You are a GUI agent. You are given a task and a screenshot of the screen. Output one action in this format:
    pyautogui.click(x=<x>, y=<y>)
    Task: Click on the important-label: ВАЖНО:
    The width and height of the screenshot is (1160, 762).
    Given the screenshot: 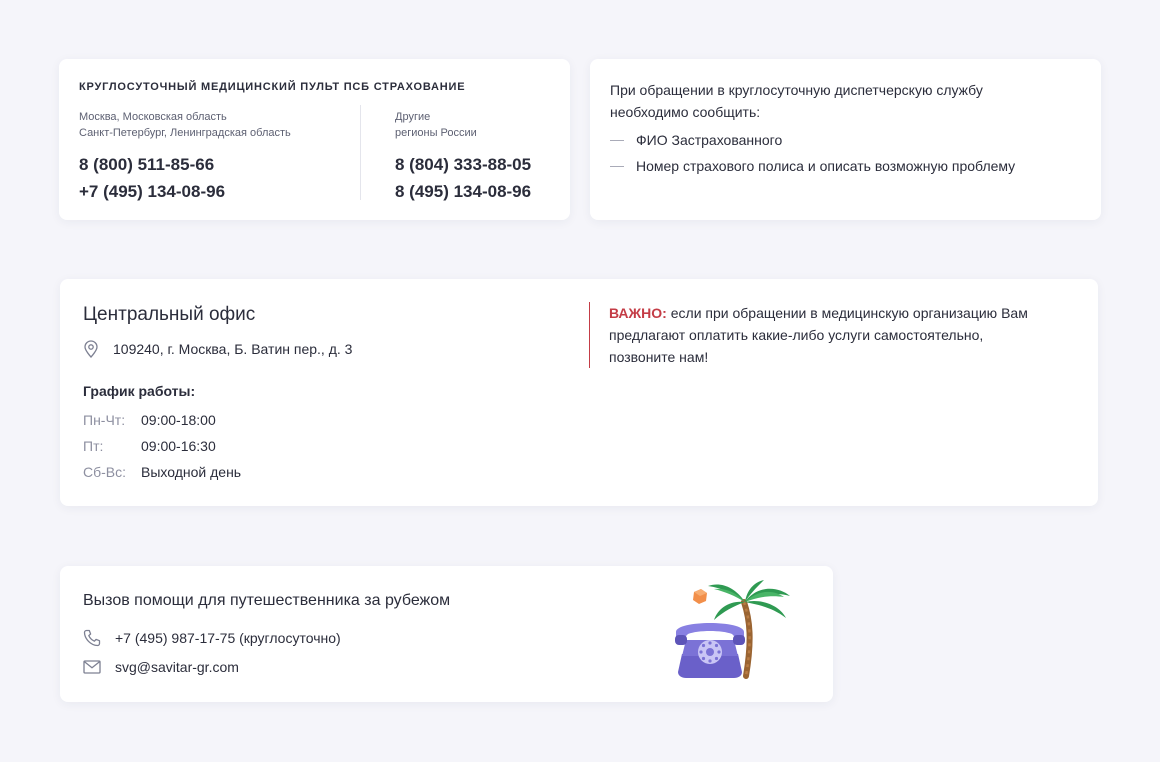 What is the action you would take?
    pyautogui.click(x=638, y=313)
    